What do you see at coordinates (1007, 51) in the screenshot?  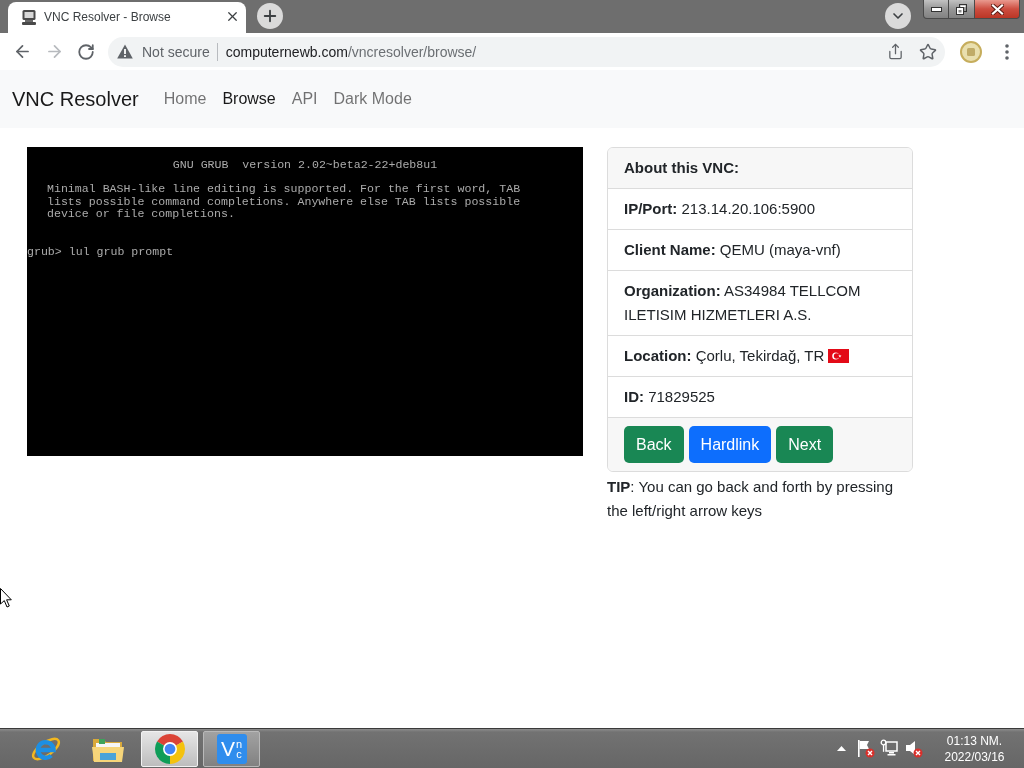 I see `menu-icon` at bounding box center [1007, 51].